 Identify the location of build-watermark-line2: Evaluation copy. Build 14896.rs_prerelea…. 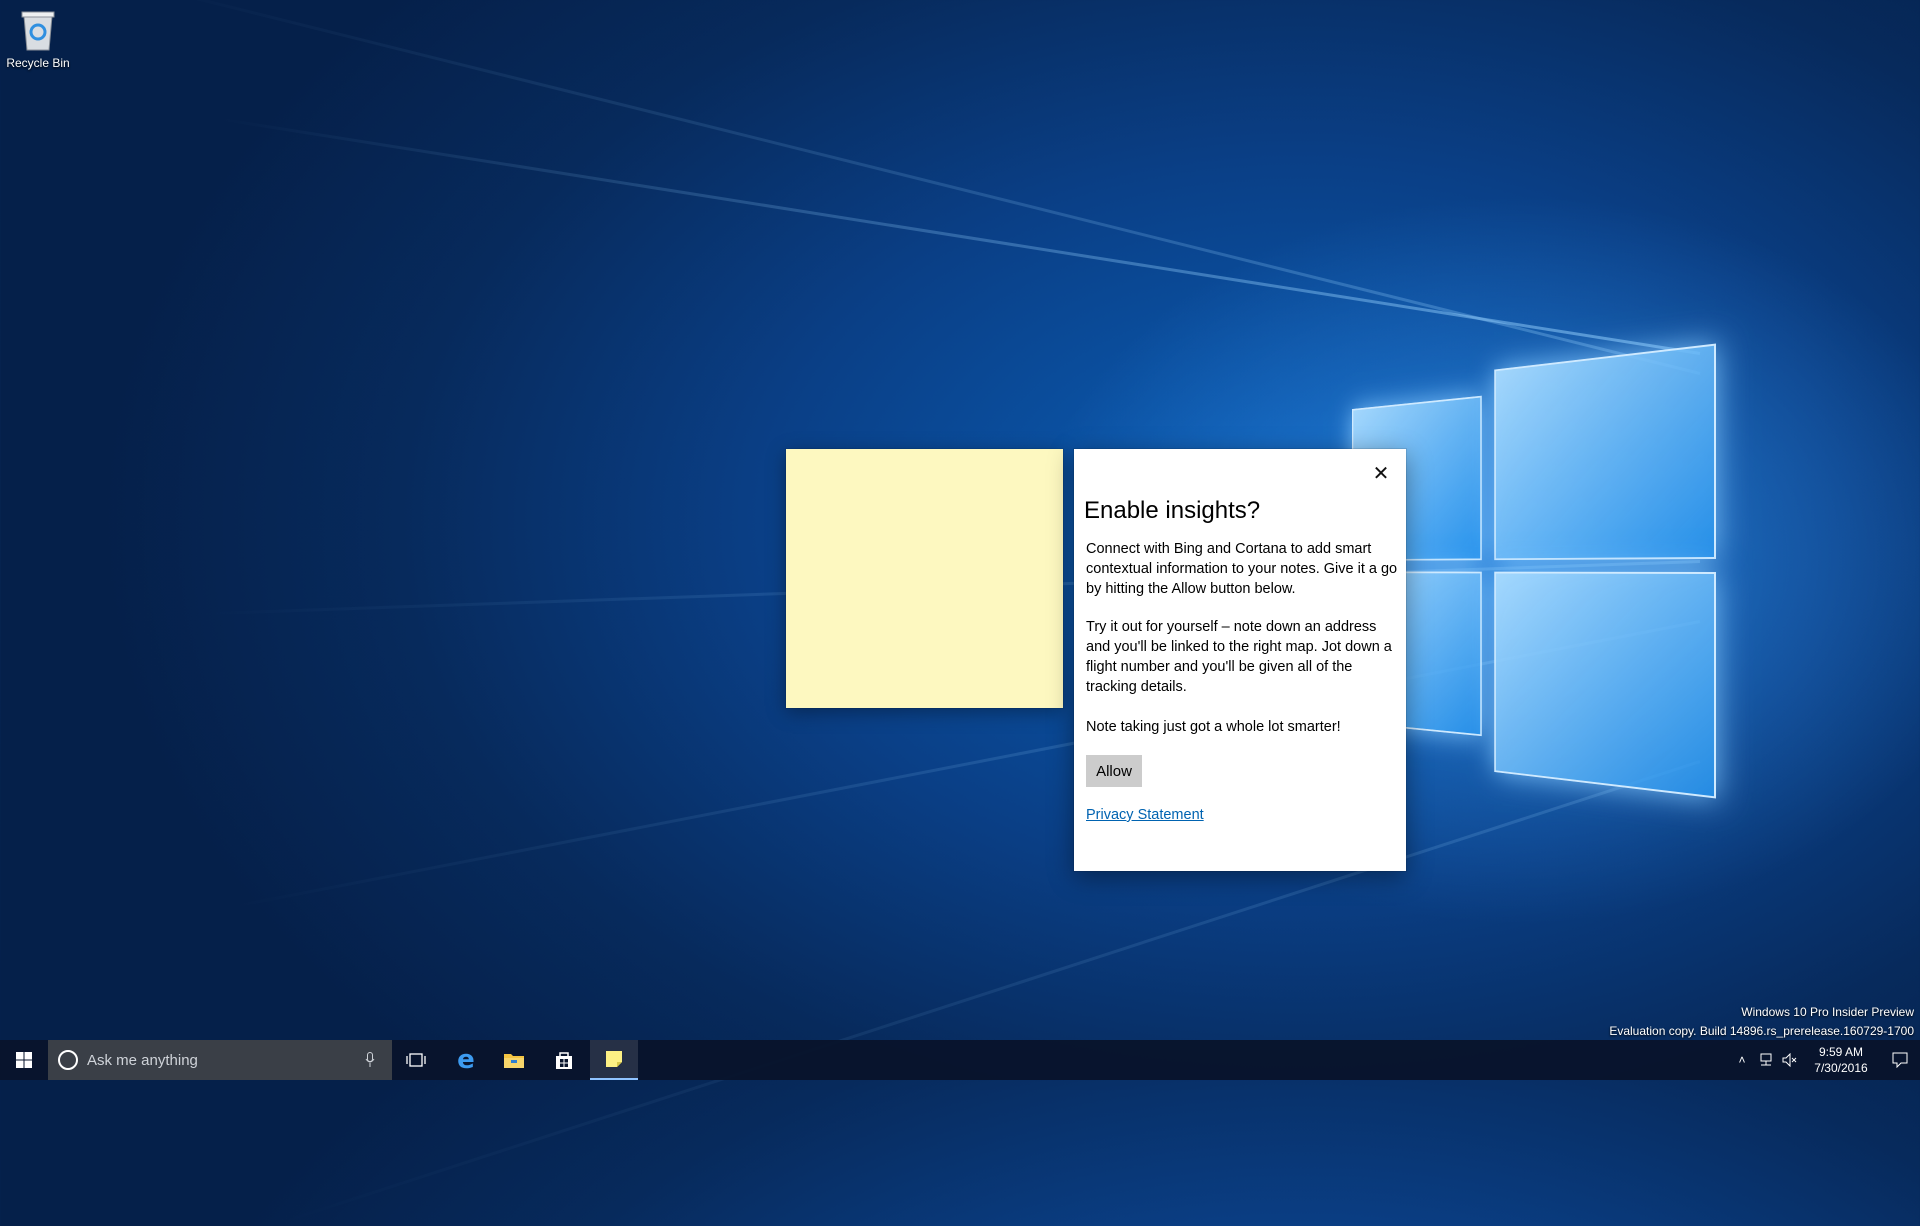
(1761, 1031).